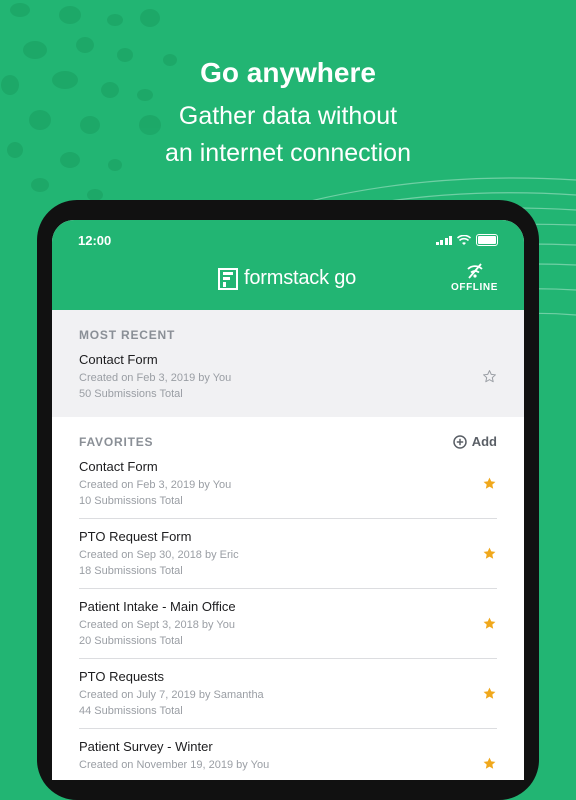 The image size is (576, 800). I want to click on status-icons, so click(466, 240).